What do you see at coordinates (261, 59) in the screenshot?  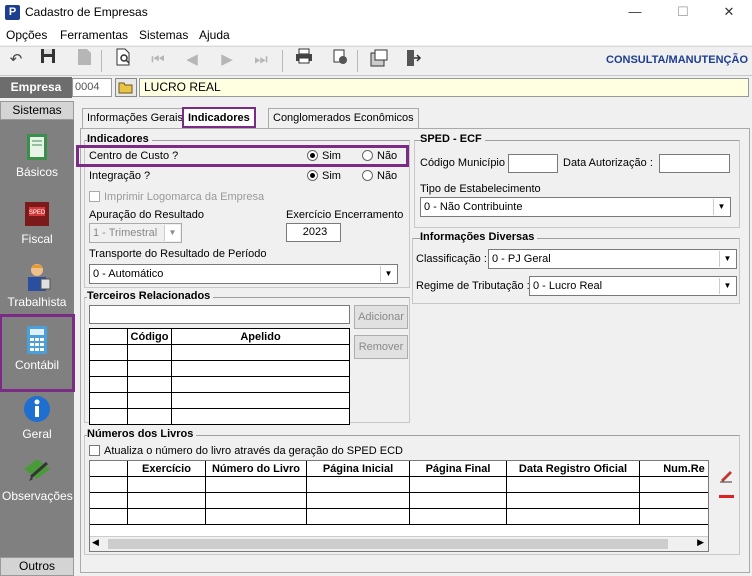 I see `last-record-icon: ⏭` at bounding box center [261, 59].